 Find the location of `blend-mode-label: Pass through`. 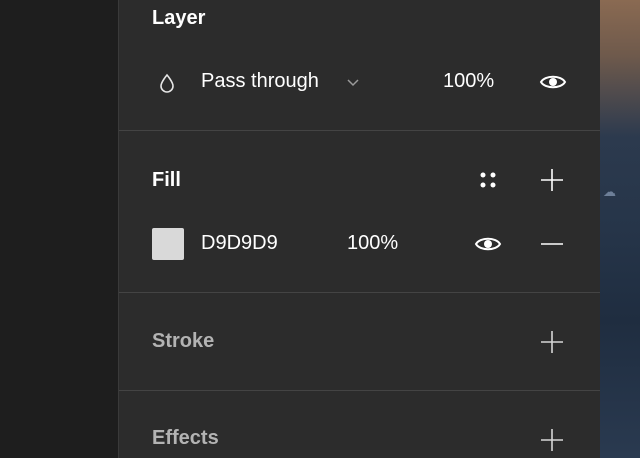

blend-mode-label: Pass through is located at coordinates (260, 81).